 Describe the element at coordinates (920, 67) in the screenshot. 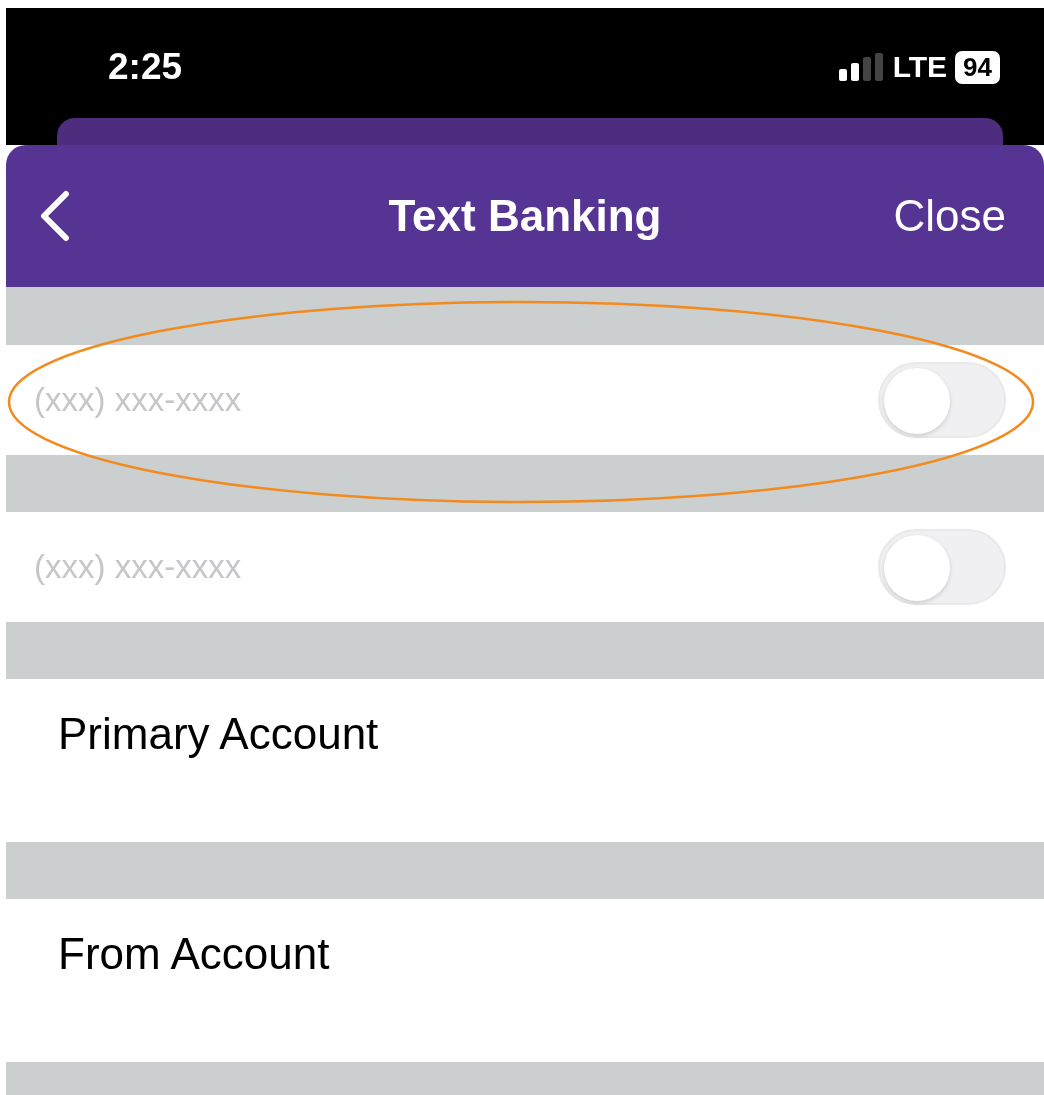

I see `network-label: LTE` at that location.